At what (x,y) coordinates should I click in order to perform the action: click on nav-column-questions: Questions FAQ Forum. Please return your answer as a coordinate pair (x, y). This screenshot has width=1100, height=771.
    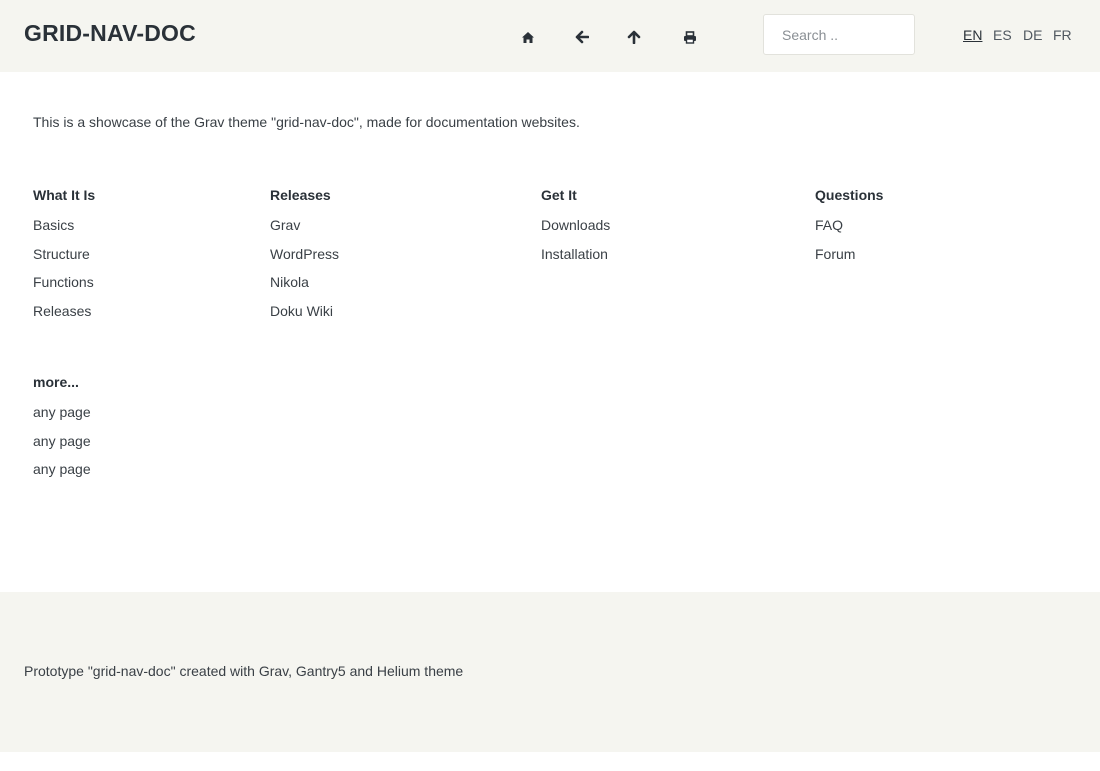
    Looking at the image, I should click on (849, 229).